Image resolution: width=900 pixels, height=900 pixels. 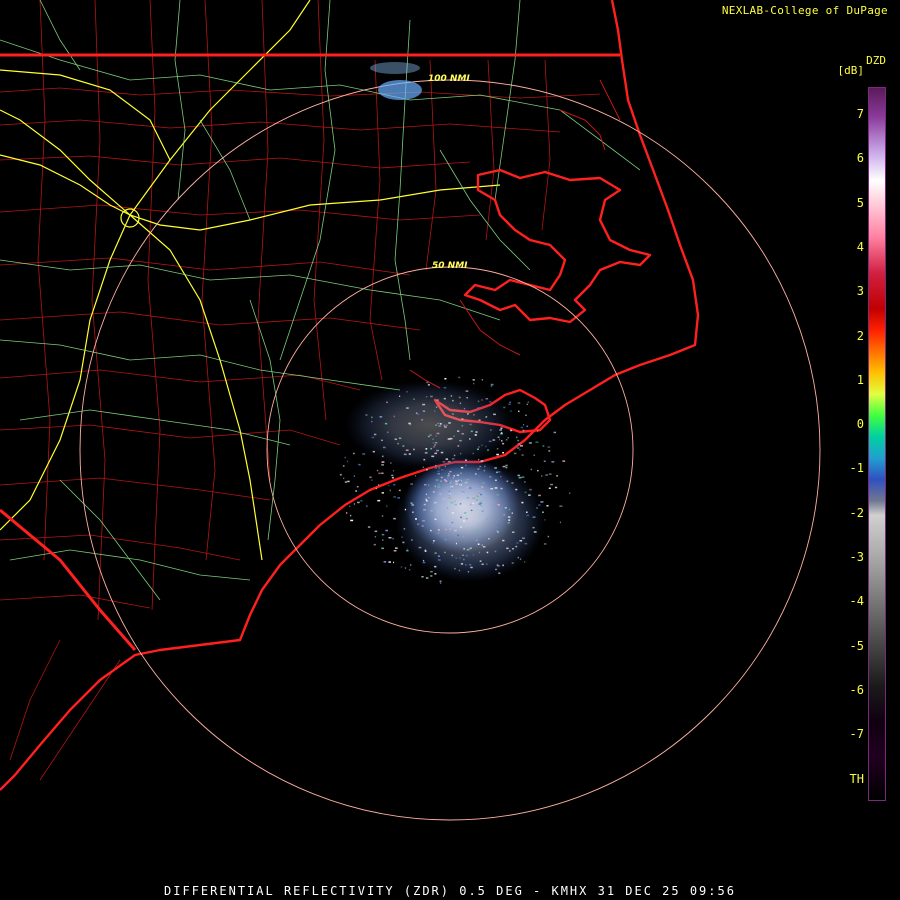 I want to click on legend-tick: -4, so click(x=856, y=601).